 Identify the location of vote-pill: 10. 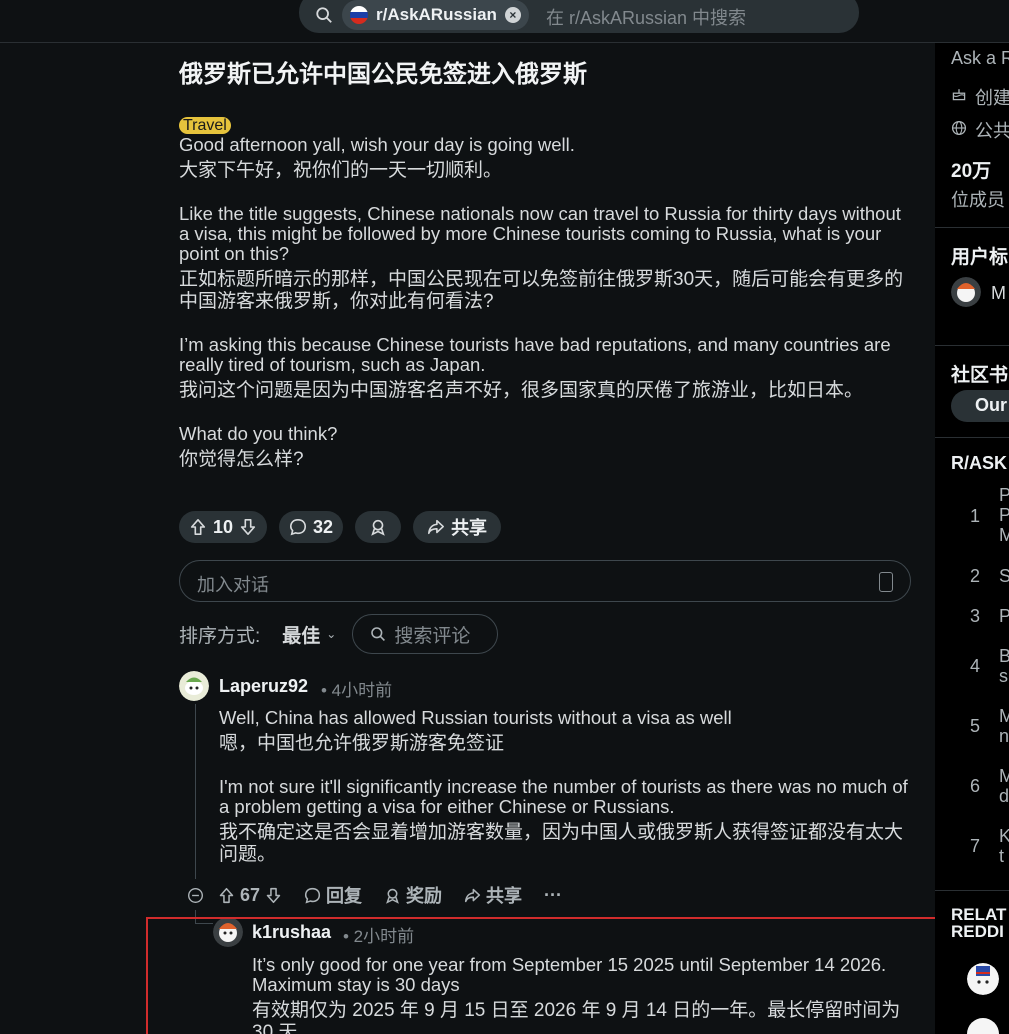
(223, 527).